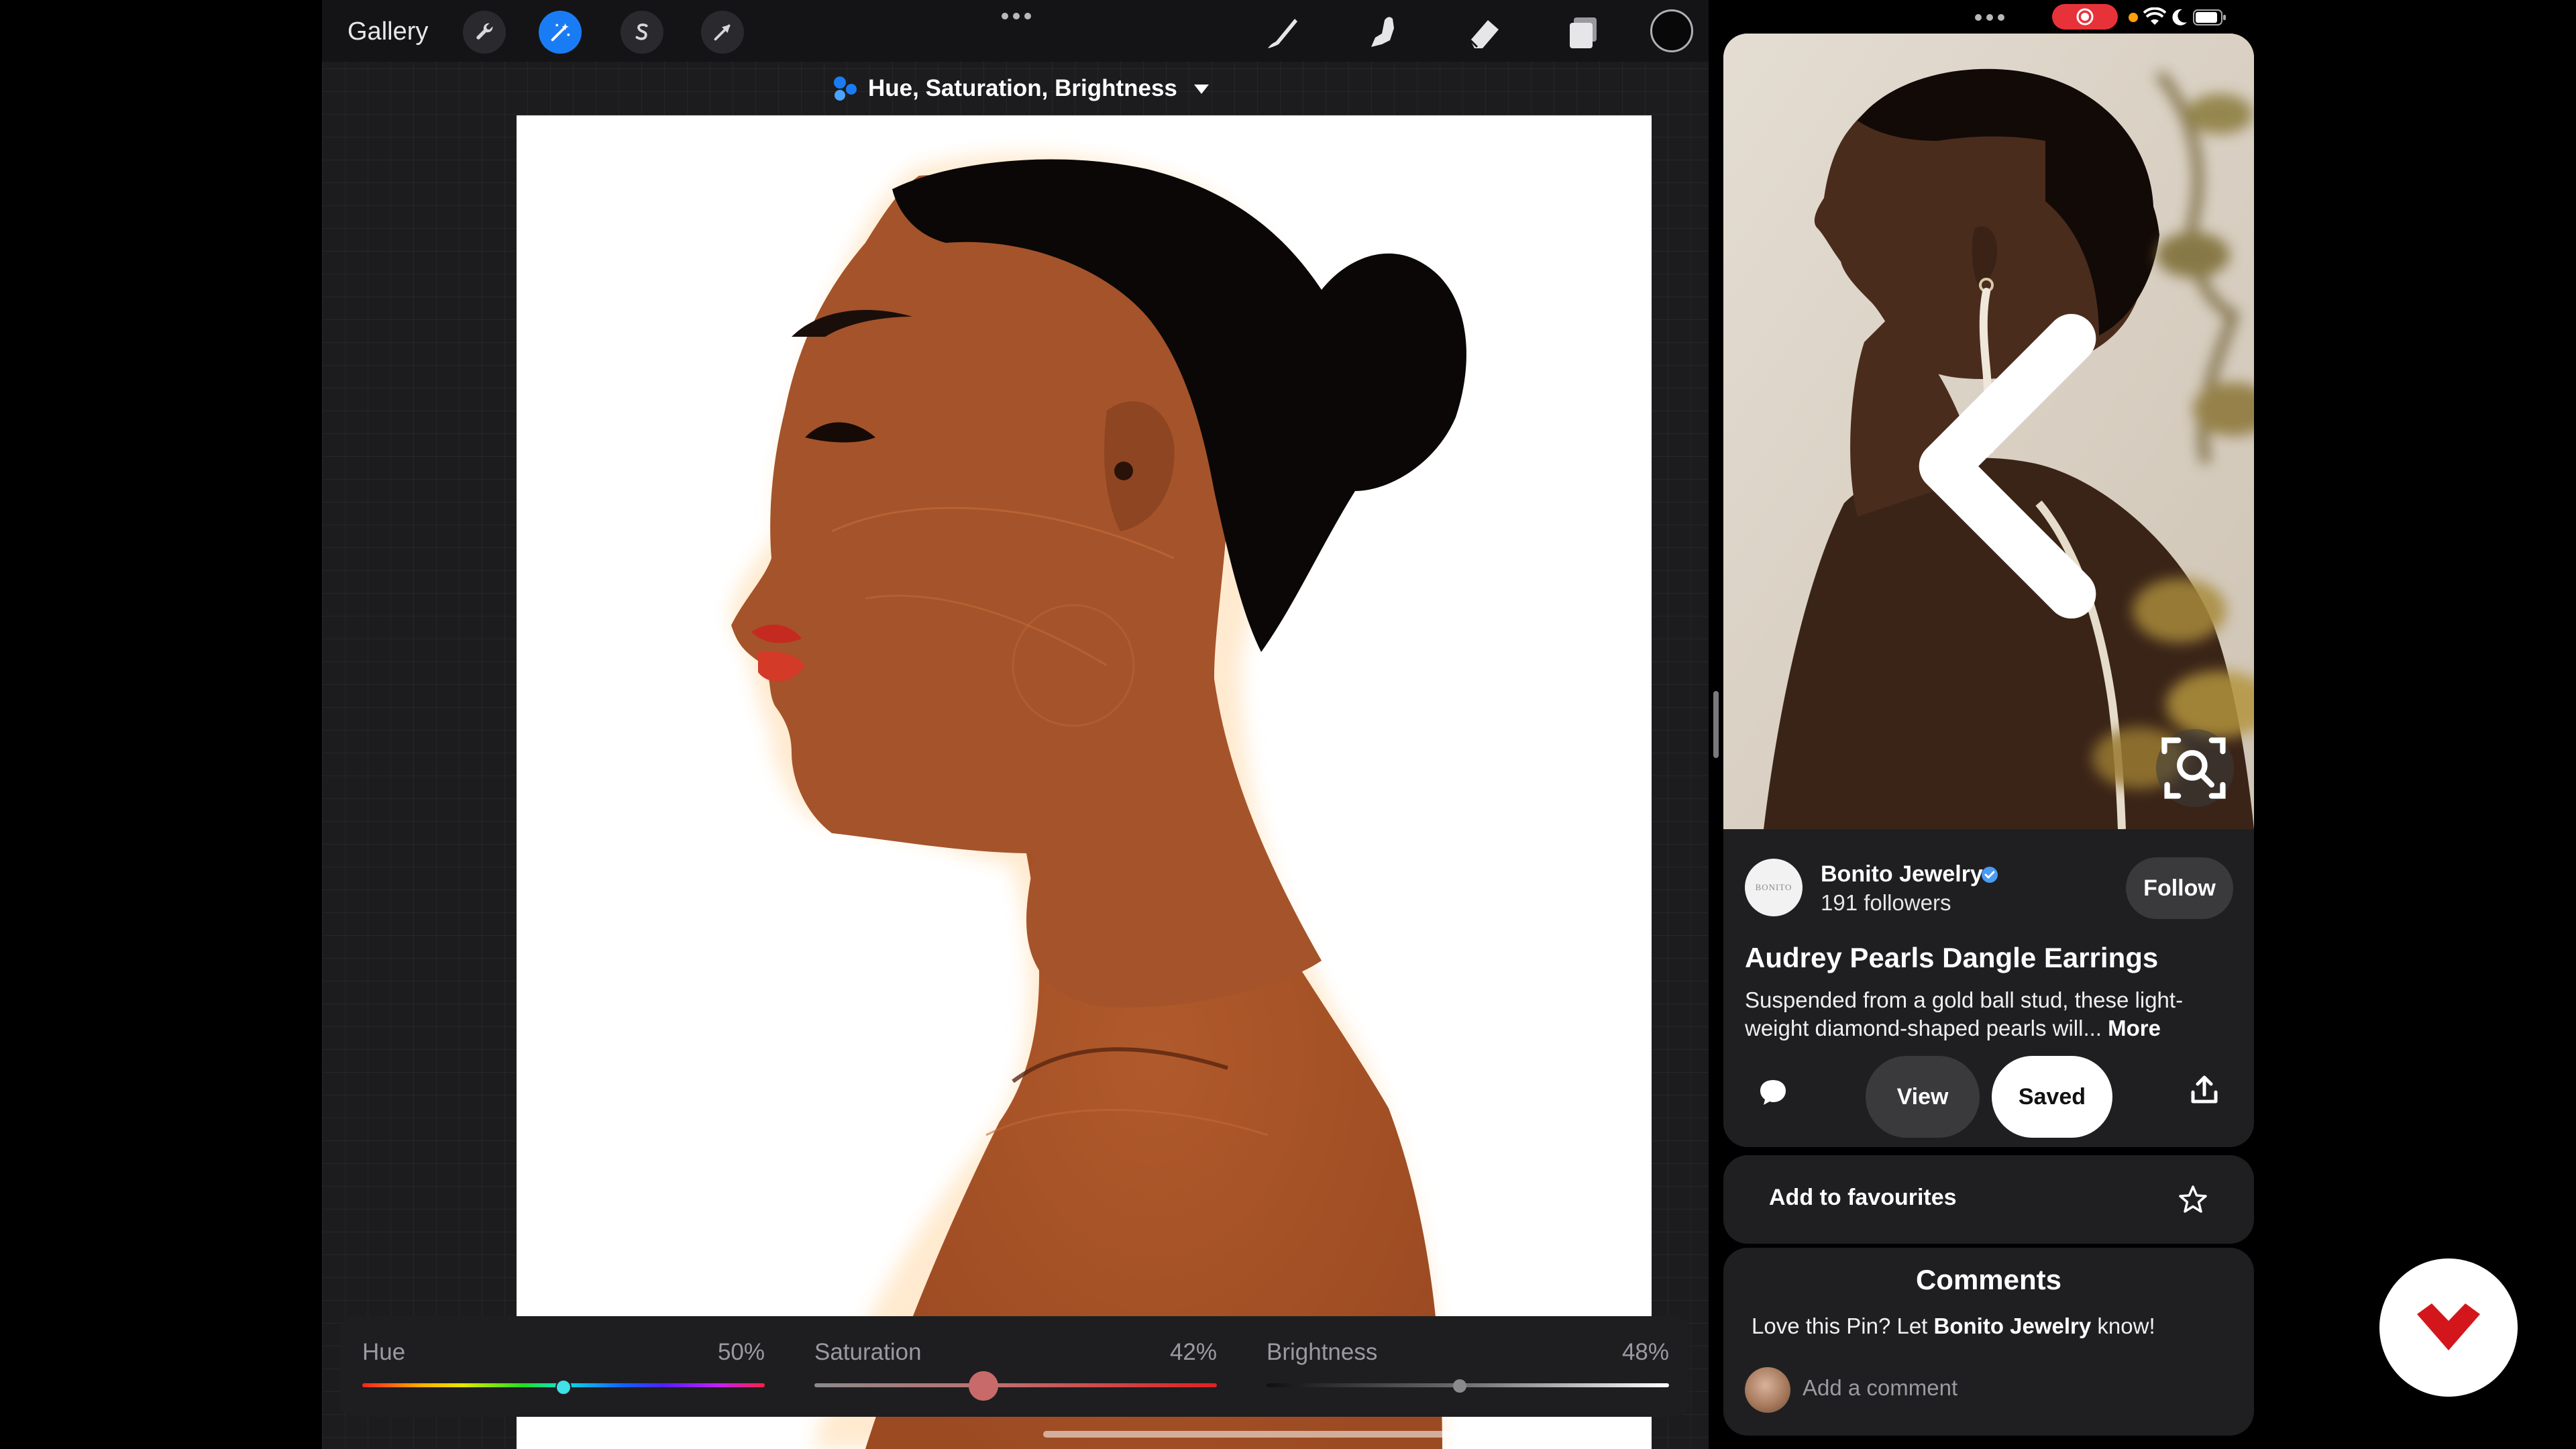 Image resolution: width=2576 pixels, height=1449 pixels. I want to click on brightness-label: Brightness, so click(1322, 1352).